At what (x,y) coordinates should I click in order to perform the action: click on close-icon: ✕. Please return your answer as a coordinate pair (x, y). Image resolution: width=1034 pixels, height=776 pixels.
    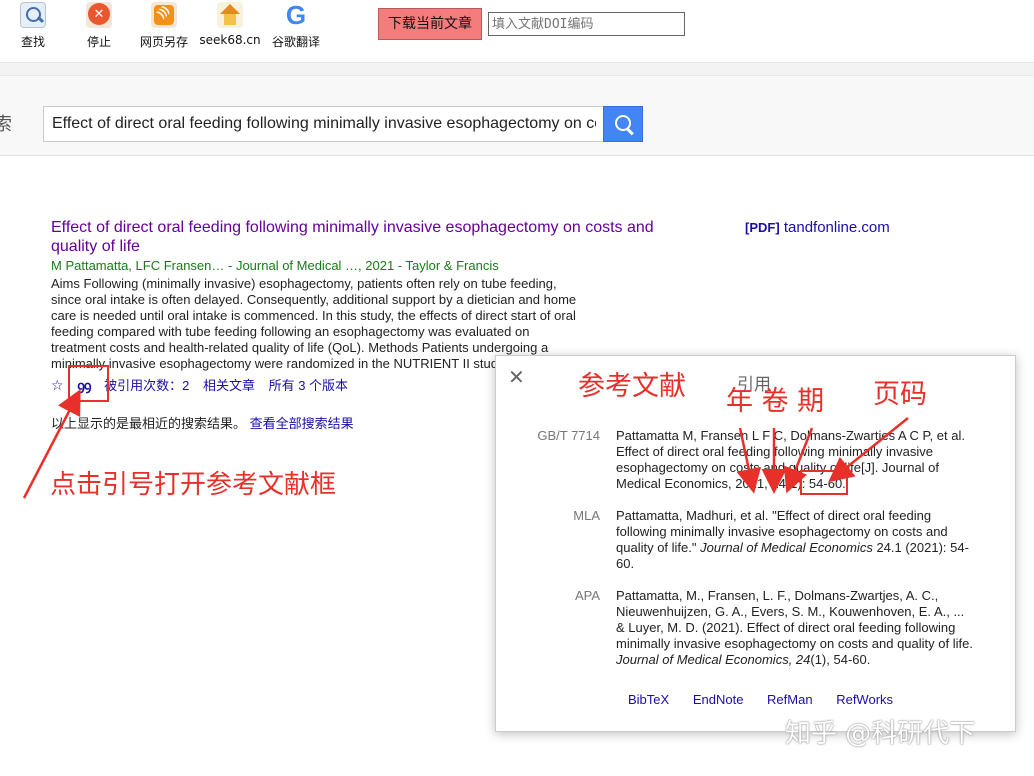
    Looking at the image, I should click on (516, 378).